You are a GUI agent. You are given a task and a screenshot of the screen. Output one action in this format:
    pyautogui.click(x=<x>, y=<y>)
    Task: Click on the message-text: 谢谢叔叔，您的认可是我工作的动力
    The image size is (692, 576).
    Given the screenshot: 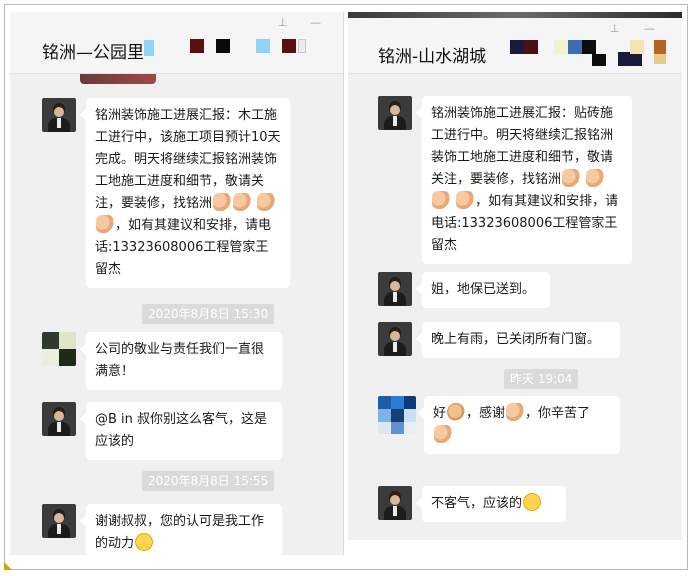 What is the action you would take?
    pyautogui.click(x=180, y=532)
    